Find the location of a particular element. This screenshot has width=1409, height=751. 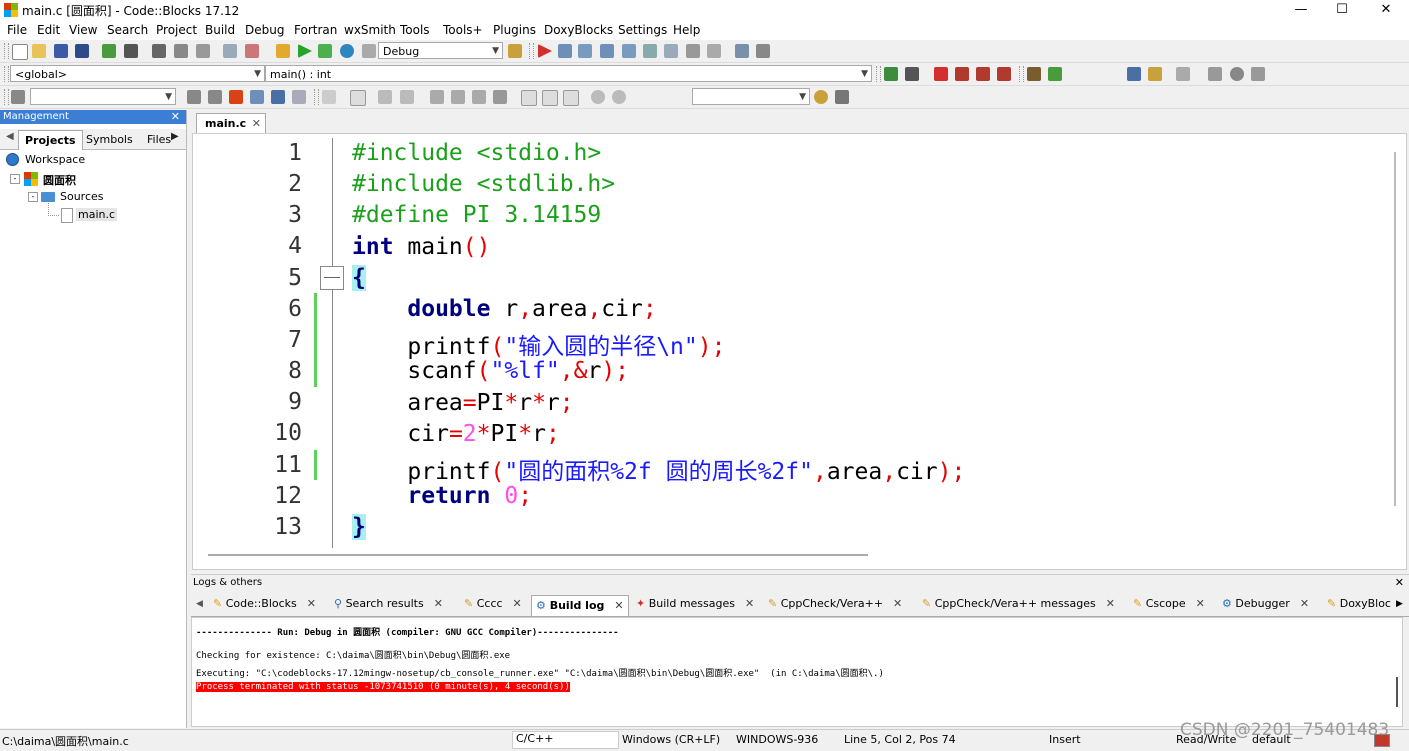

debug-info-icon is located at coordinates (763, 51).